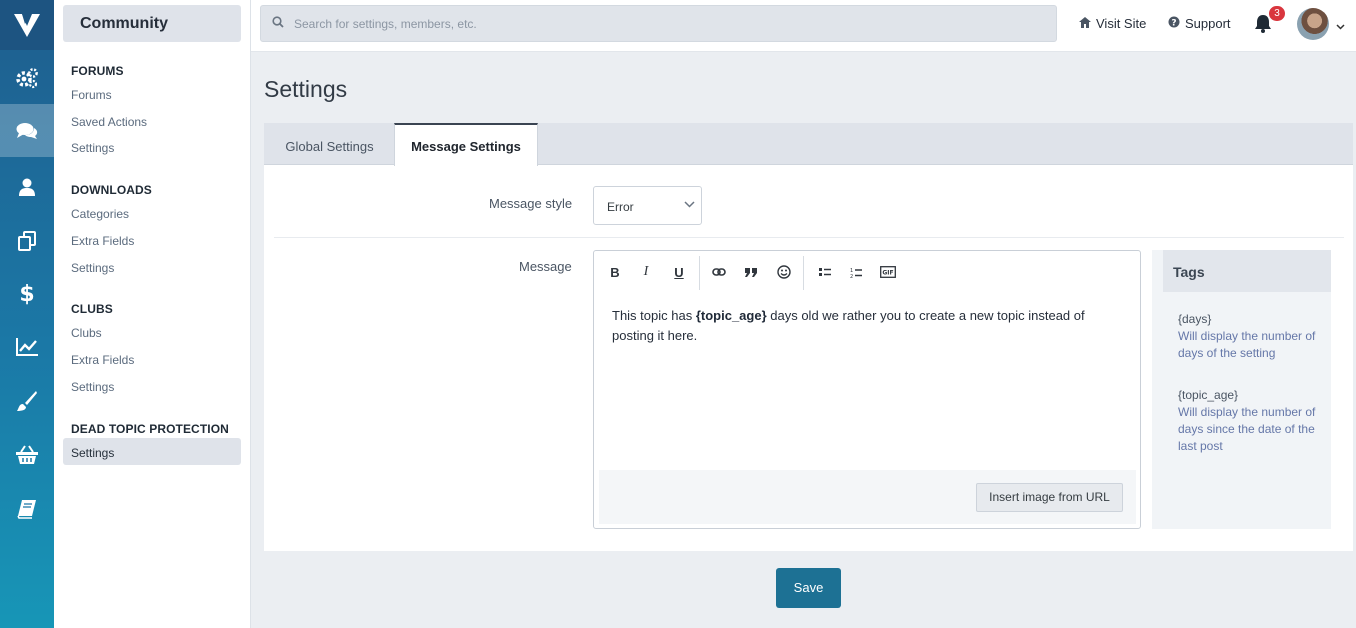 The image size is (1356, 628). Describe the element at coordinates (27, 508) in the screenshot. I see `book-icon` at that location.